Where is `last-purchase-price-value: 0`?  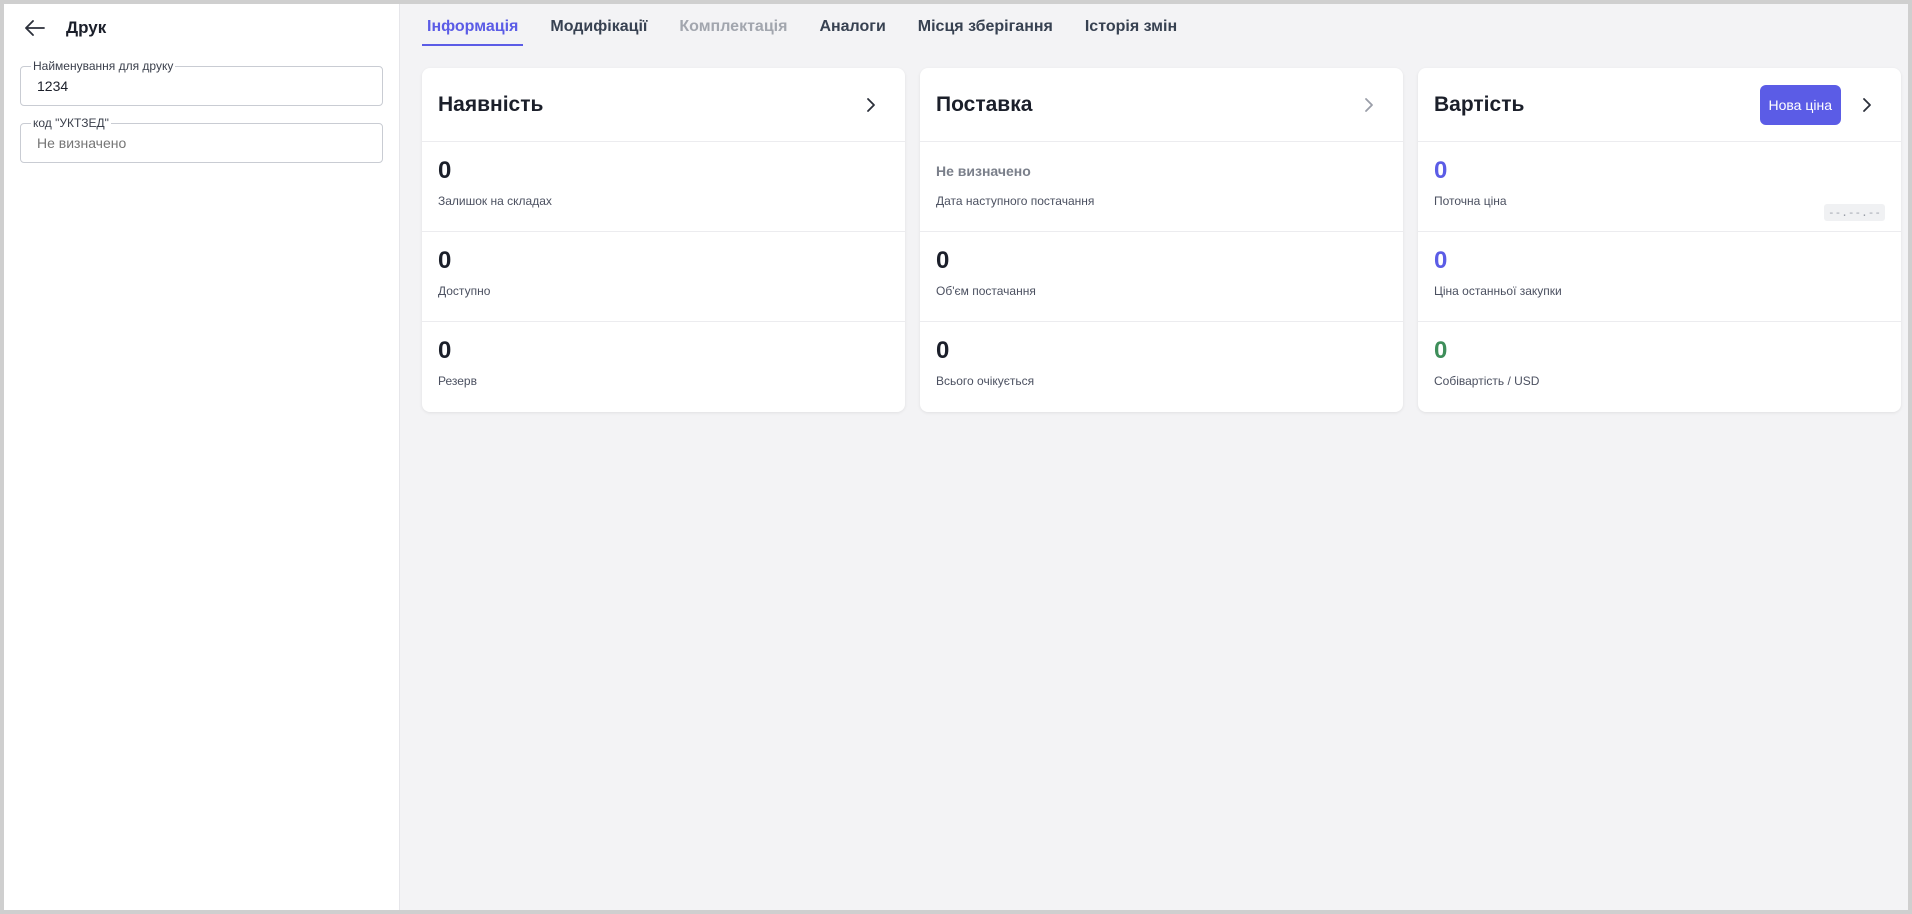
last-purchase-price-value: 0 is located at coordinates (1441, 260).